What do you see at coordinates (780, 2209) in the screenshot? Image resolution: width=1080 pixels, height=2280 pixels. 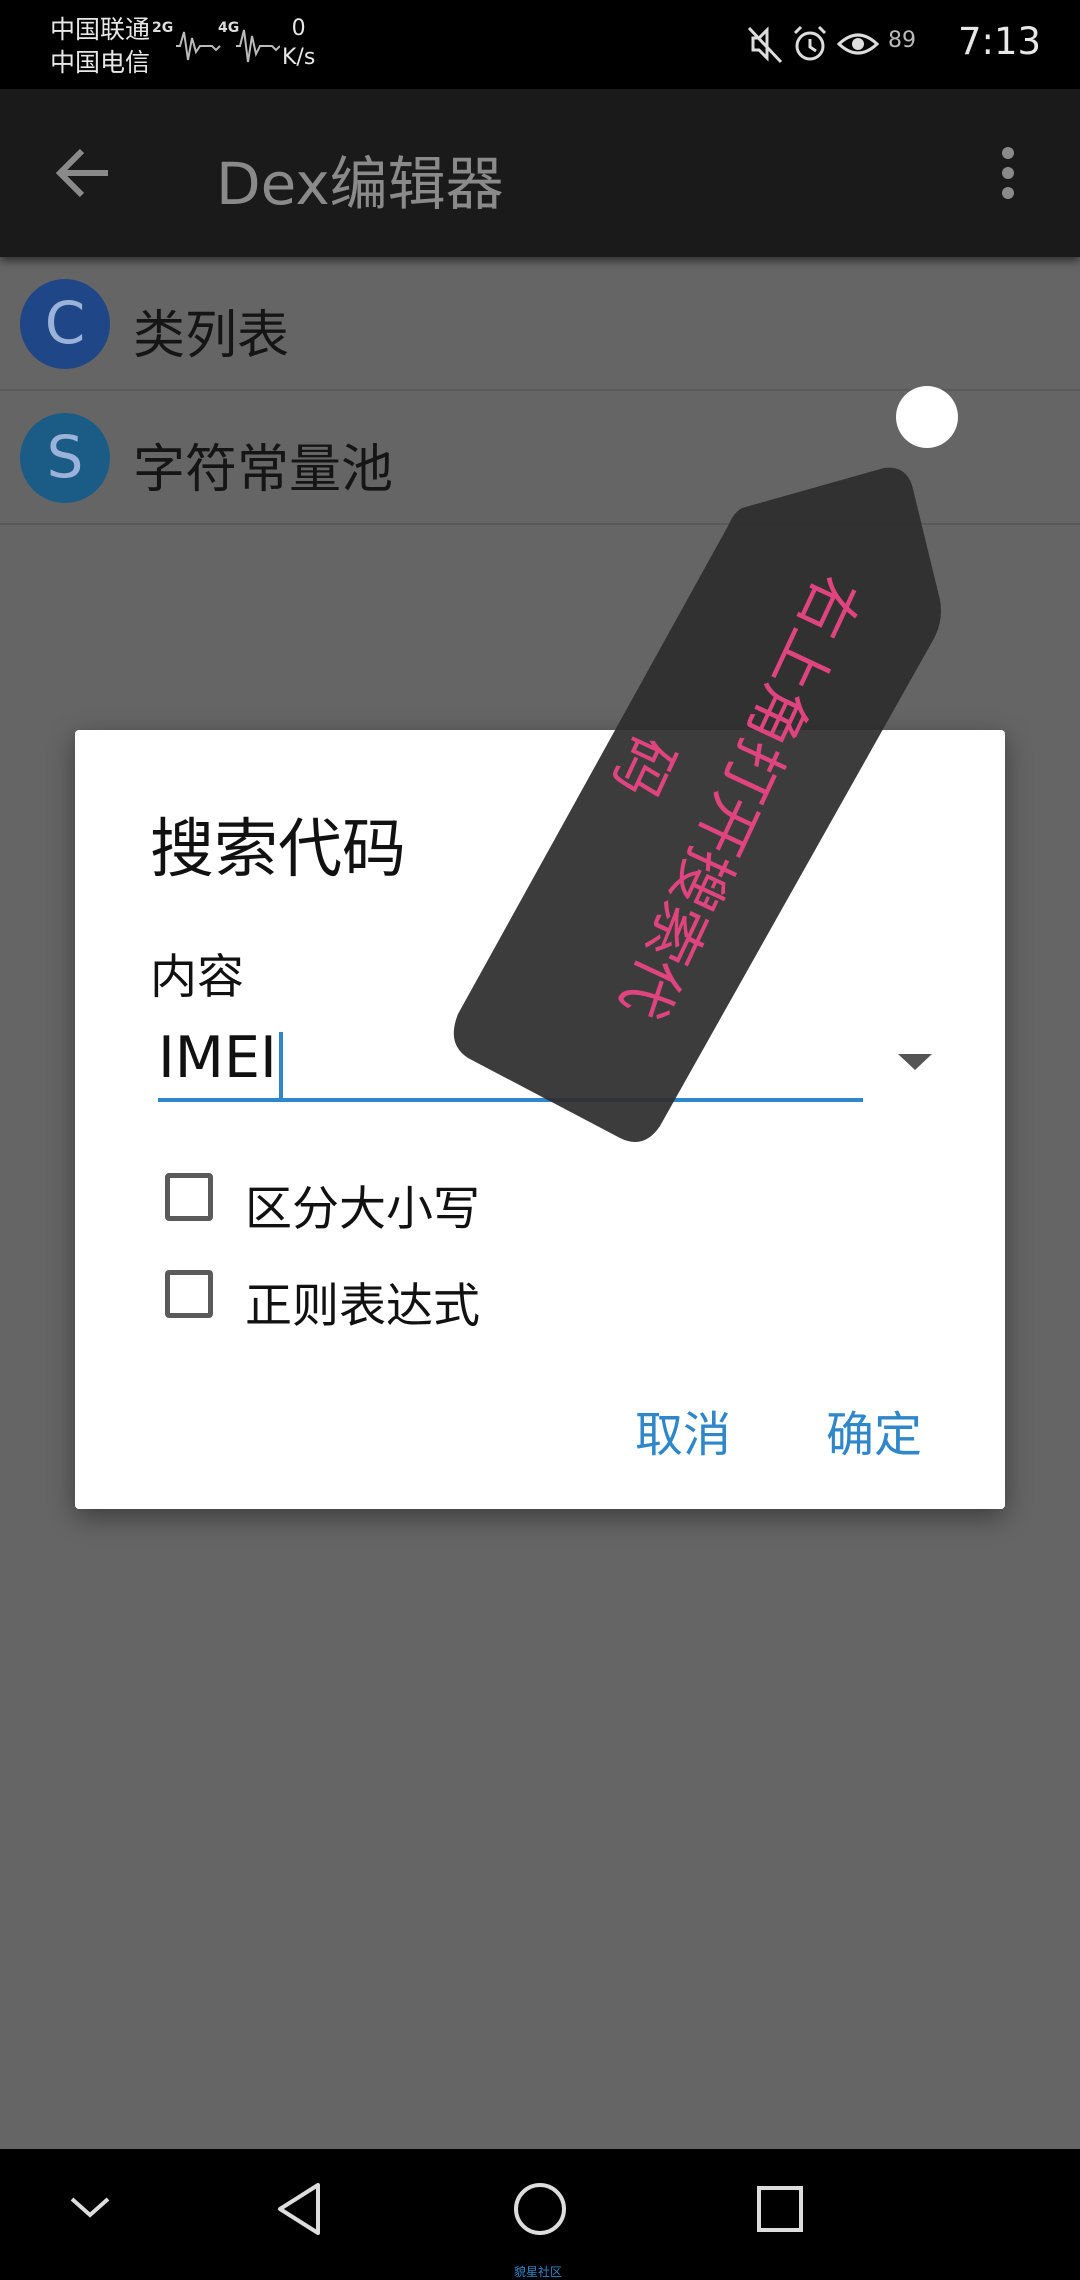 I see `recents-square-icon` at bounding box center [780, 2209].